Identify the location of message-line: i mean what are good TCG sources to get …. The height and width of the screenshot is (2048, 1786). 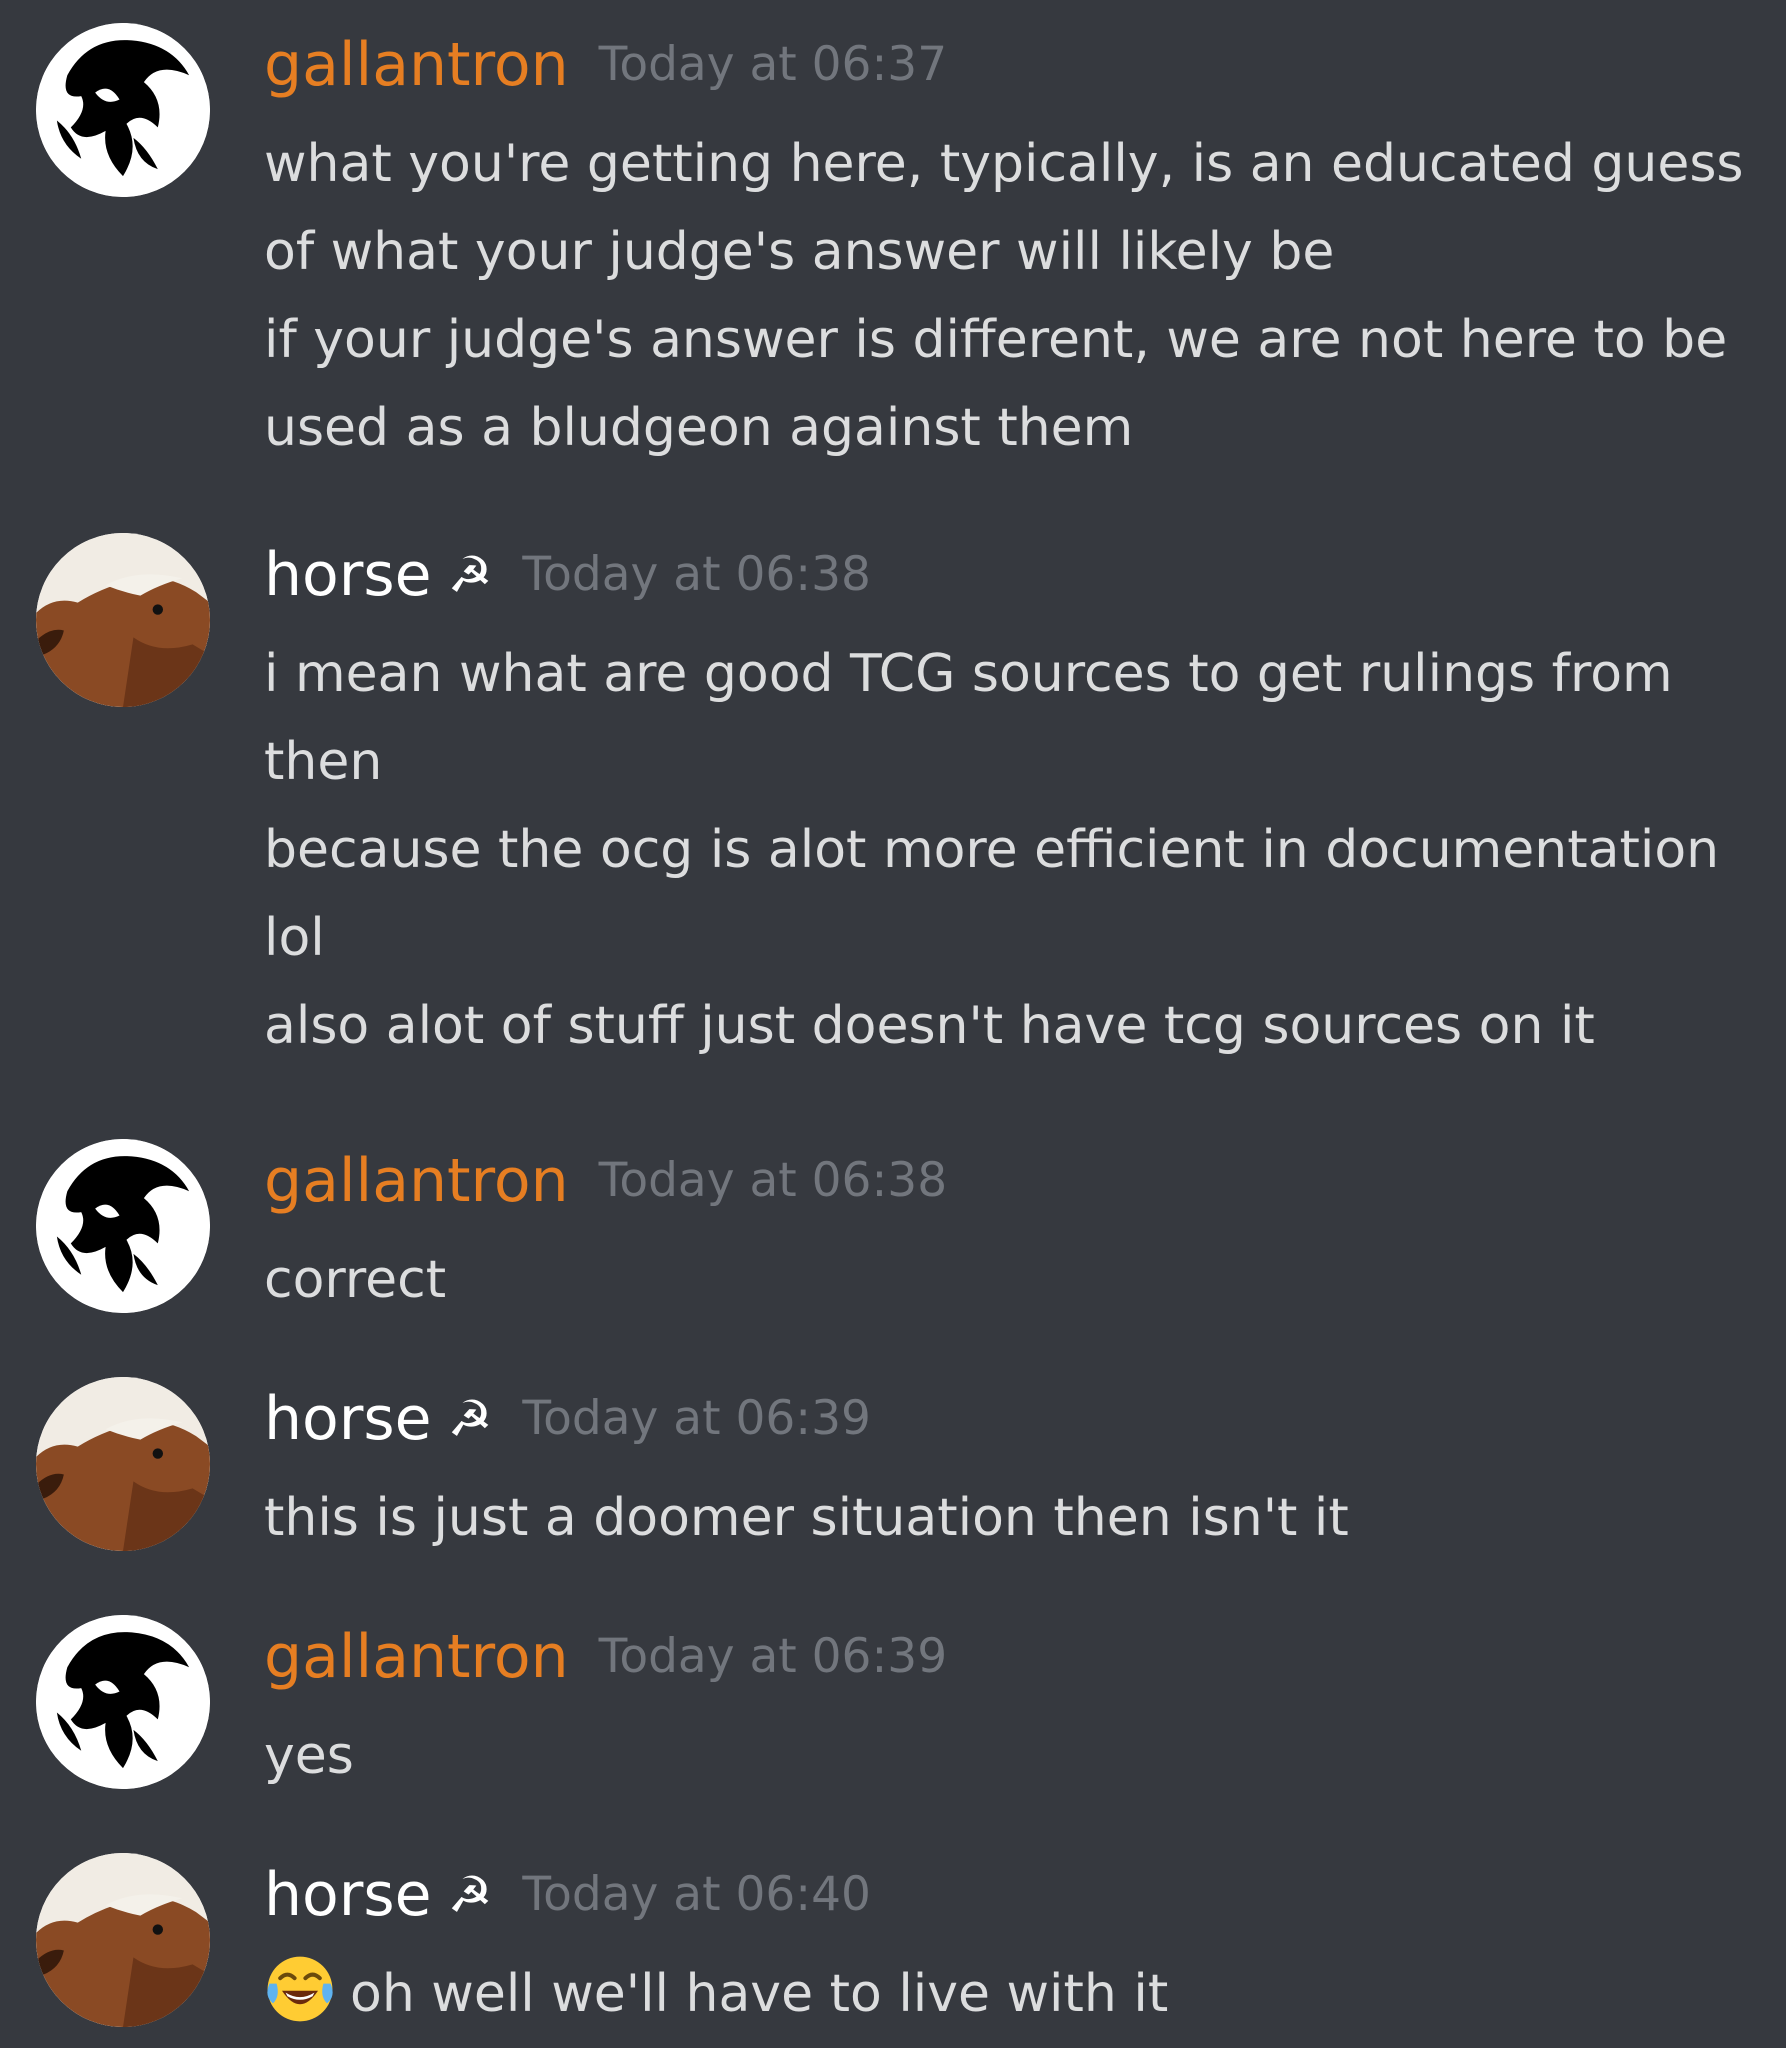
(968, 674).